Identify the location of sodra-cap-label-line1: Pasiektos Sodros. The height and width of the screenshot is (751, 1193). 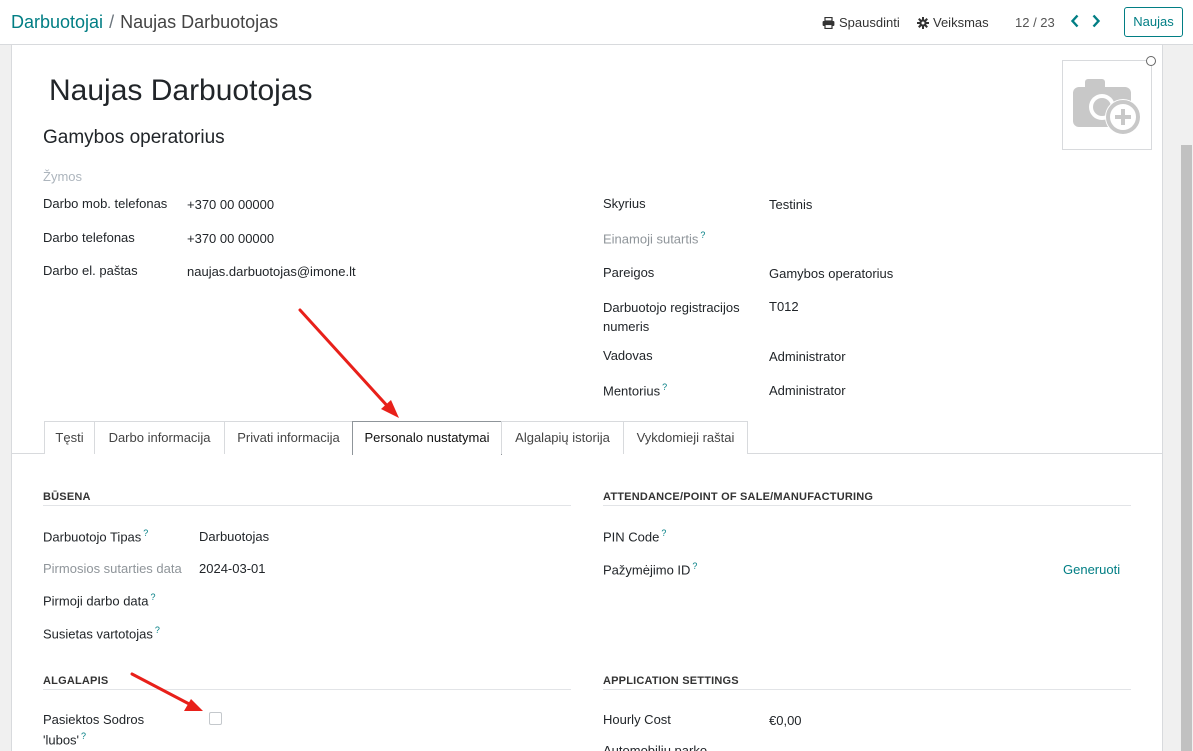
(94, 719).